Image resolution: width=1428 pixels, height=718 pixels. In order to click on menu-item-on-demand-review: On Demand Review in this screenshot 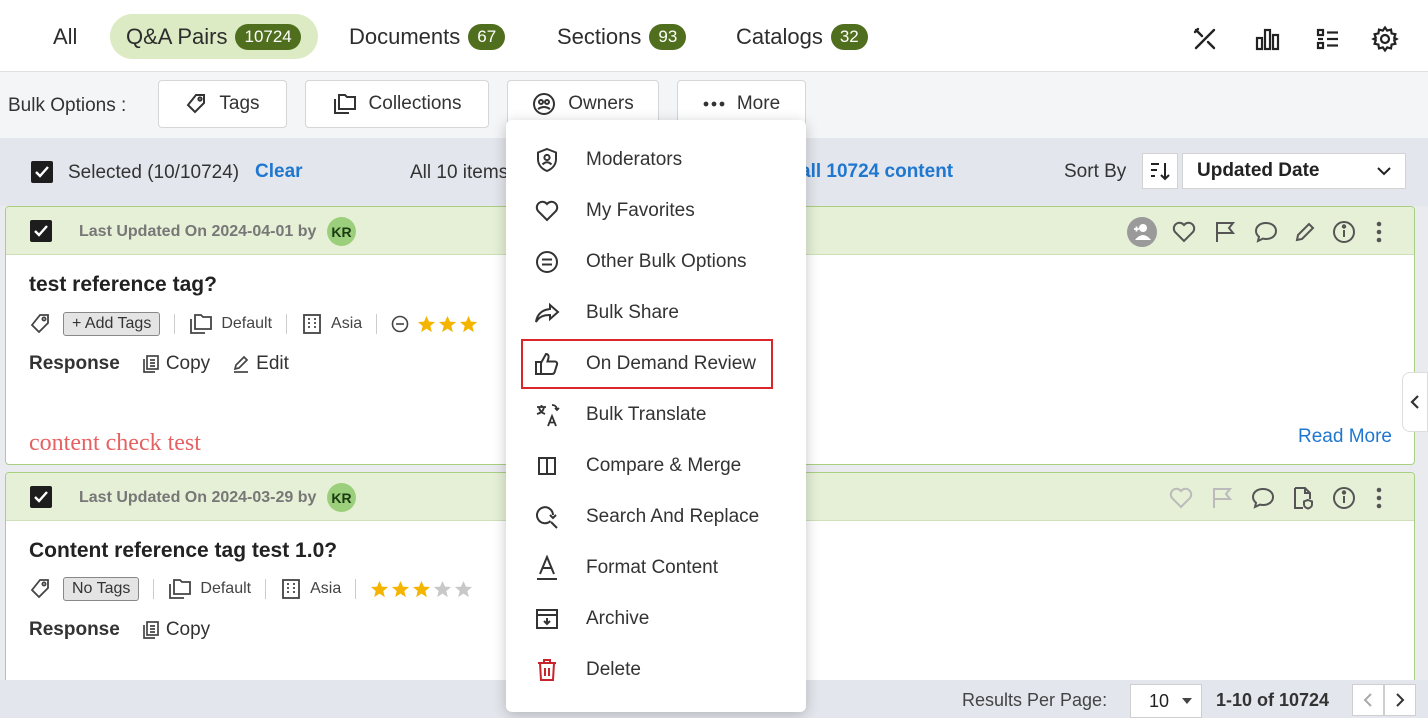, I will do `click(656, 364)`.